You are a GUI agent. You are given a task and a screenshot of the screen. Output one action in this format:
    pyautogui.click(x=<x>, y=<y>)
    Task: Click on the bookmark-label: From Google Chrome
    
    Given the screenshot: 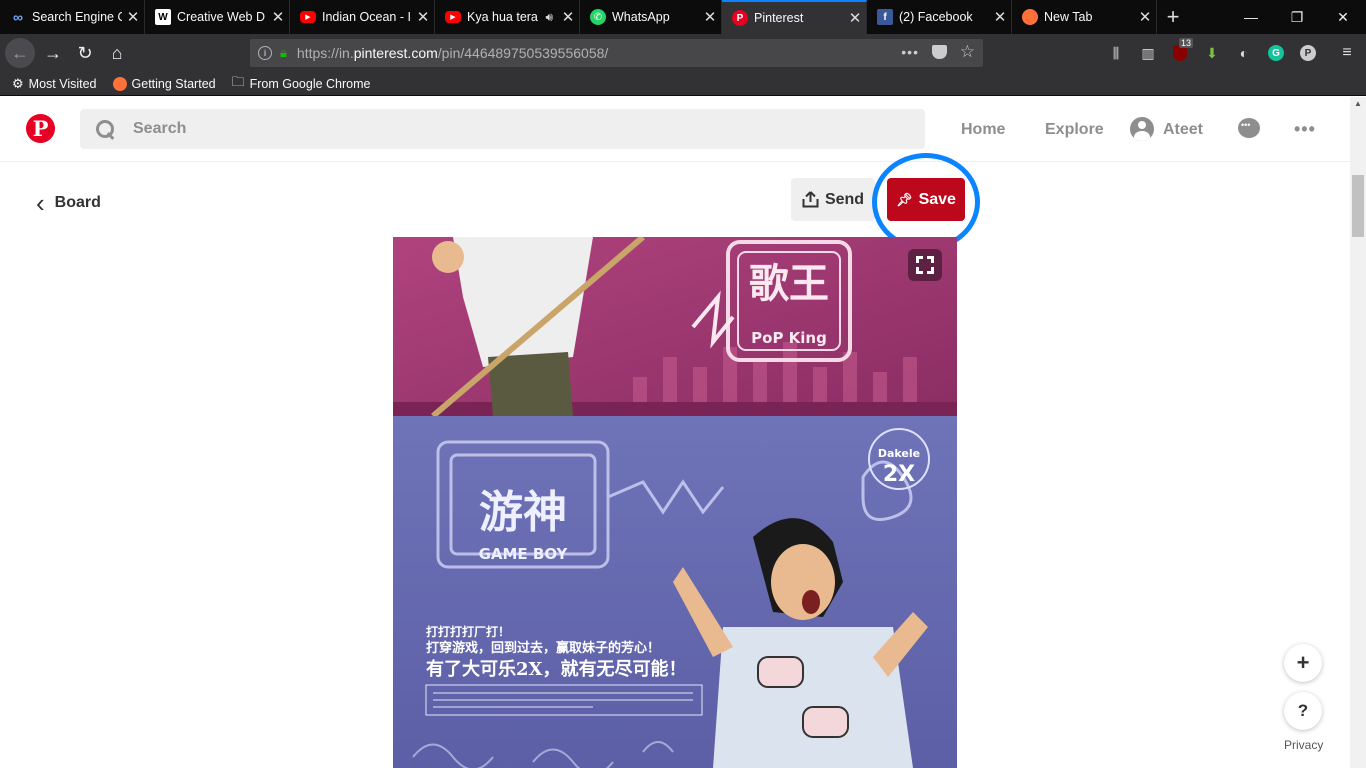 What is the action you would take?
    pyautogui.click(x=310, y=83)
    